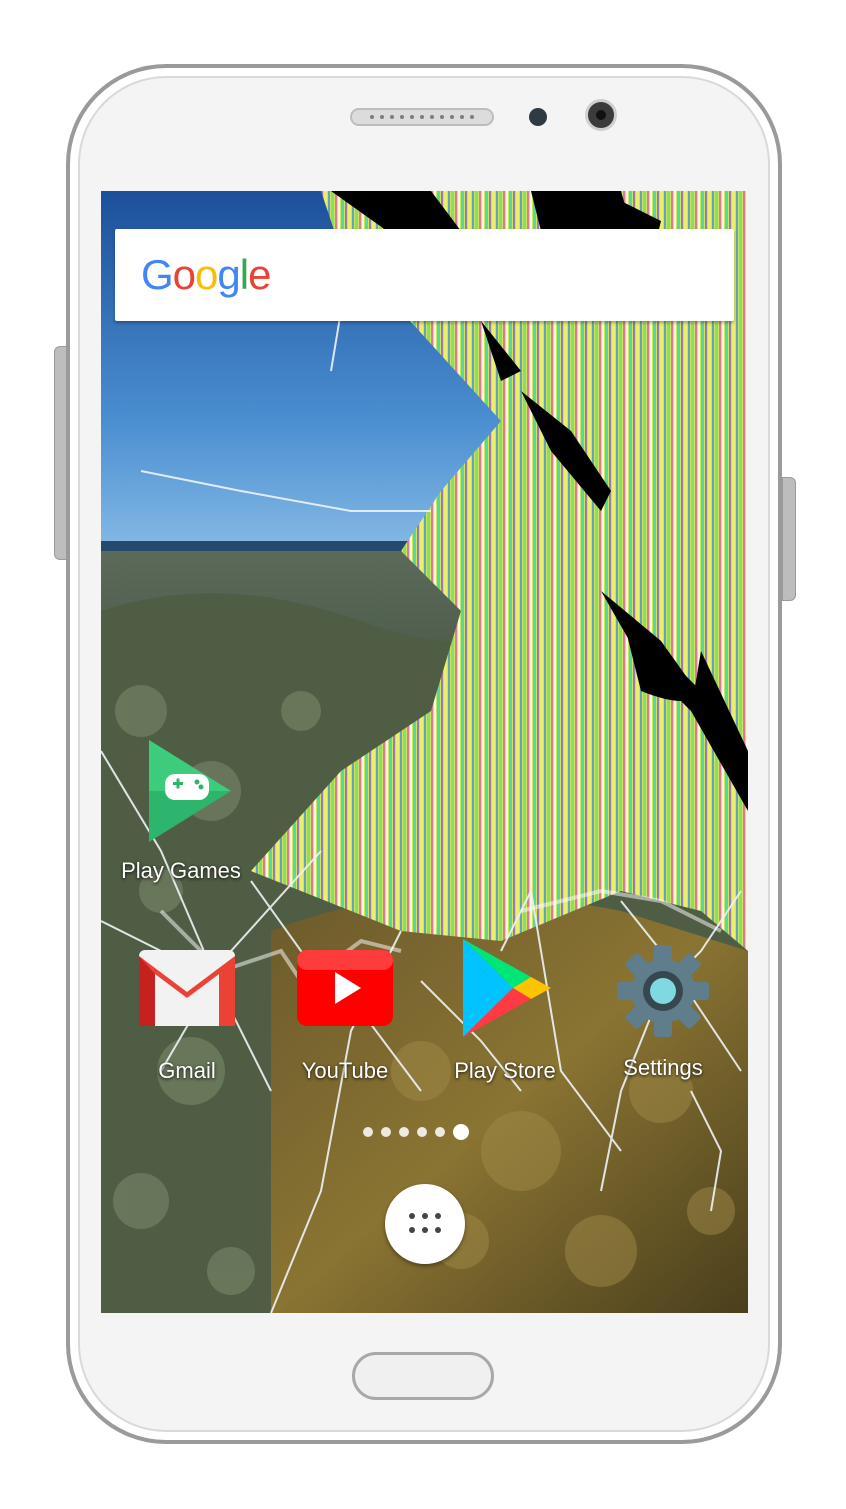  I want to click on home-button, so click(423, 1376).